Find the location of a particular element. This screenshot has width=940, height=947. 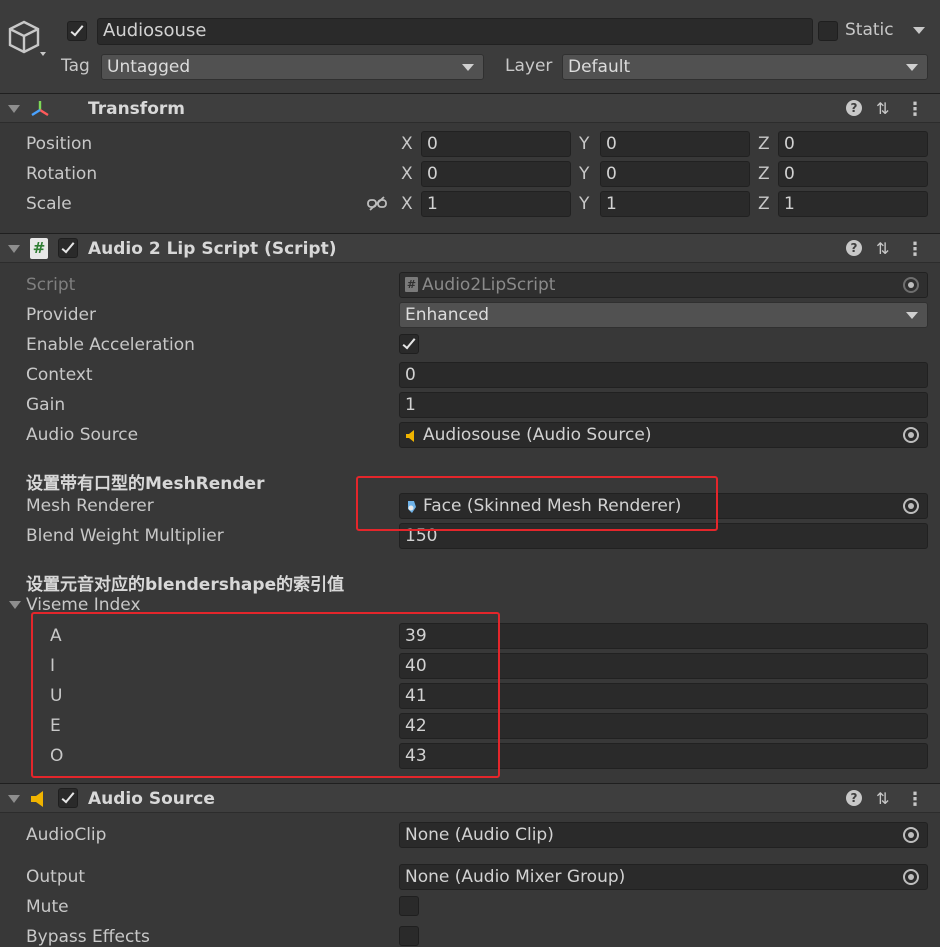

audio-source-label: Audio Source is located at coordinates (82, 435).